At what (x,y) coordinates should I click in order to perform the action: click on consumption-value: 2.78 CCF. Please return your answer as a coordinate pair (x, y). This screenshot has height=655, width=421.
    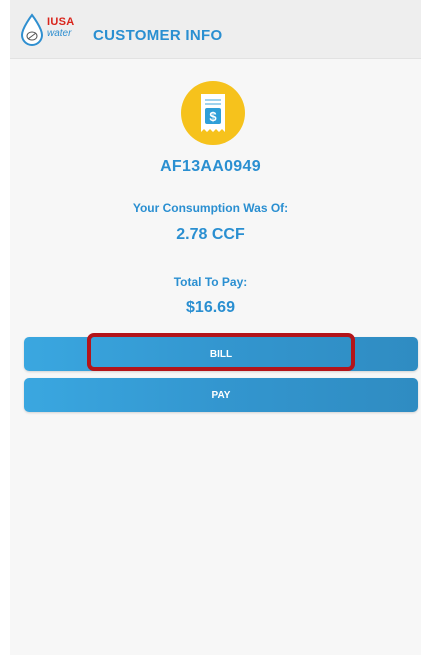
    Looking at the image, I should click on (210, 234).